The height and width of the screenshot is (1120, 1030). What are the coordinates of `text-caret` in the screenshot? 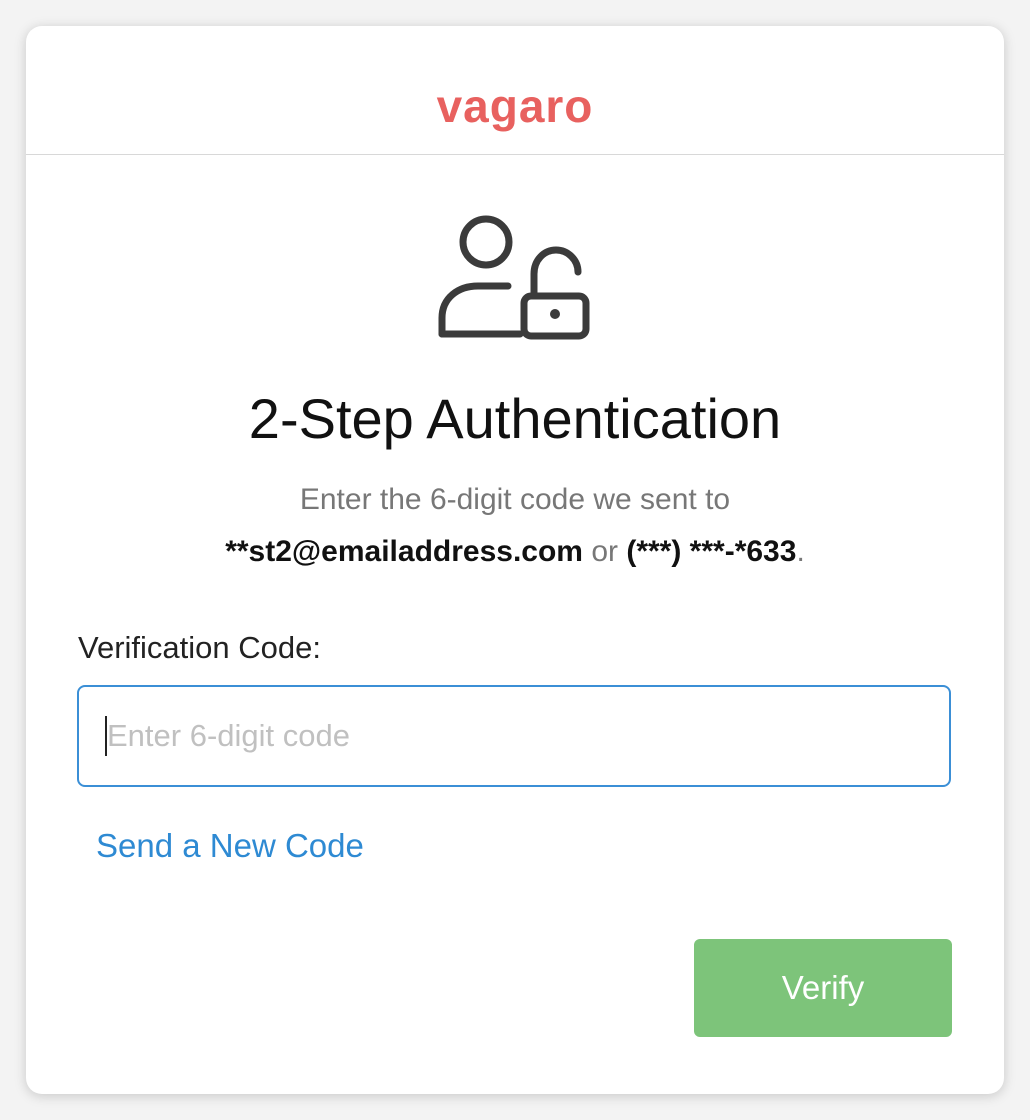 It's located at (106, 736).